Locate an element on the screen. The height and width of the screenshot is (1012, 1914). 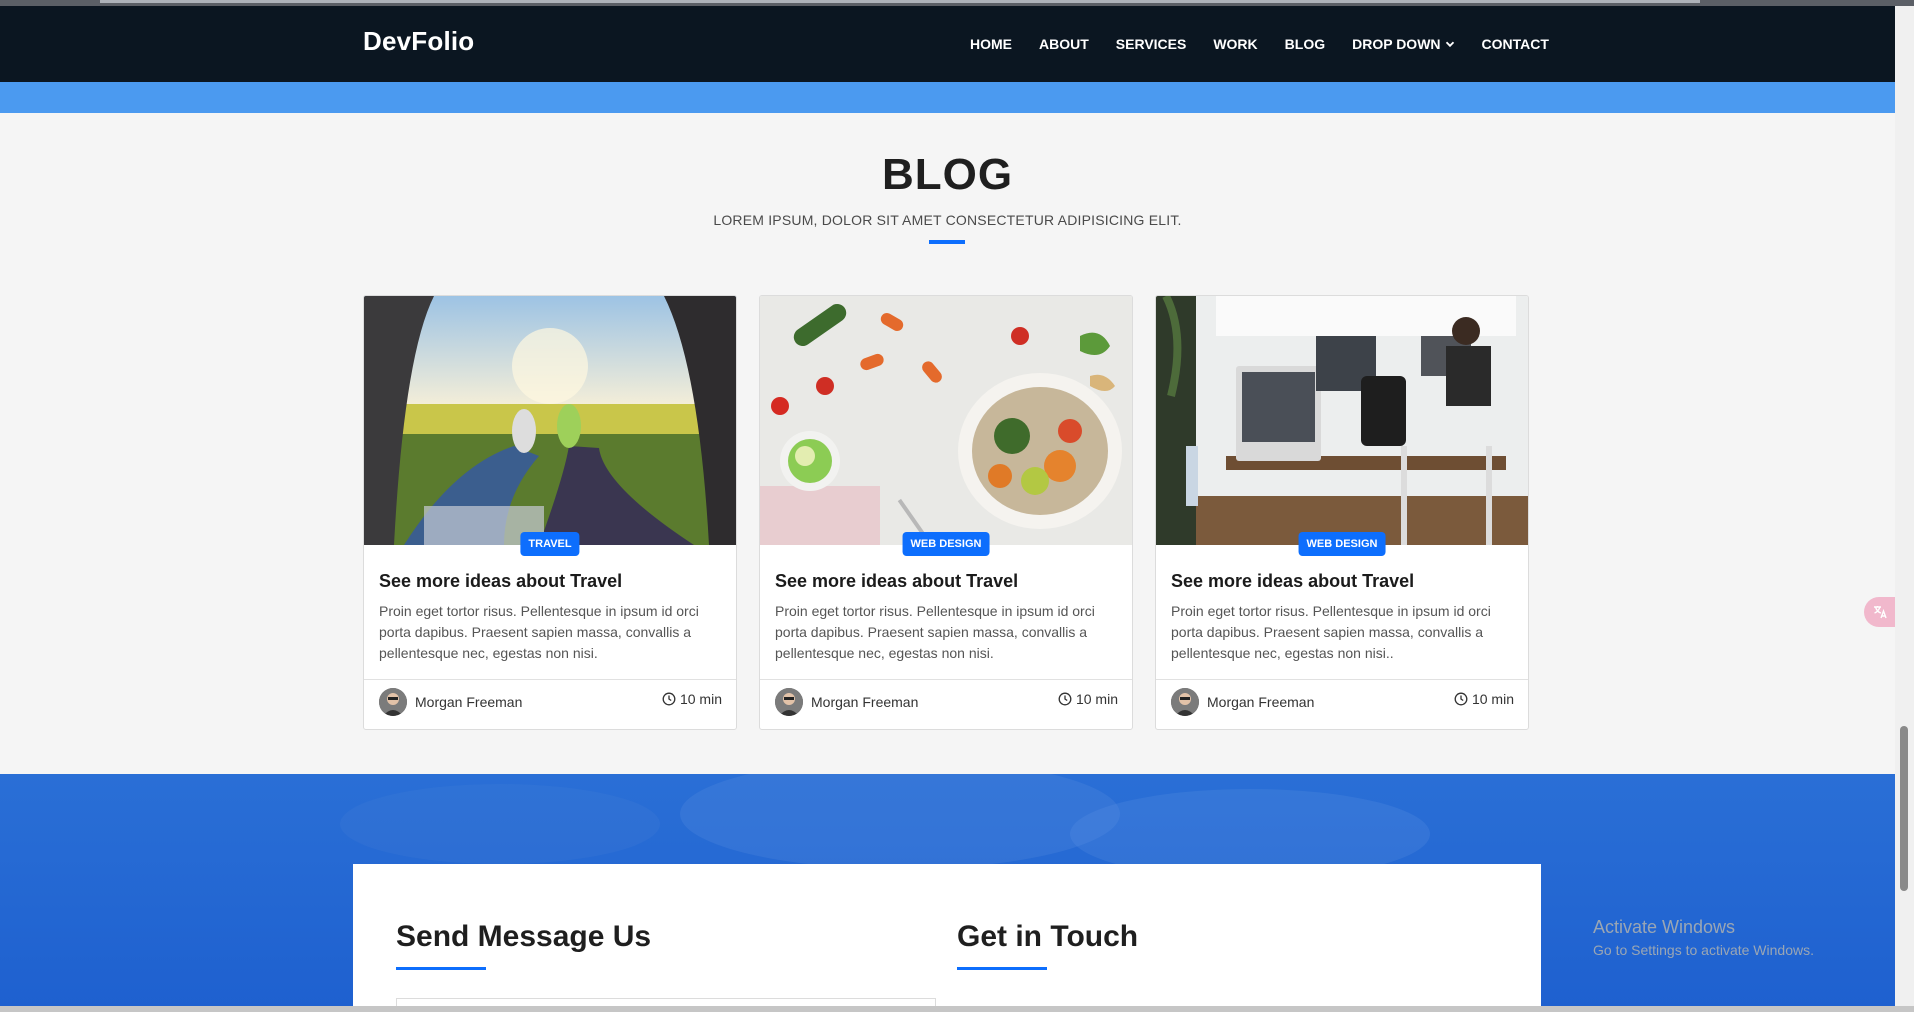
section-underline is located at coordinates (947, 242).